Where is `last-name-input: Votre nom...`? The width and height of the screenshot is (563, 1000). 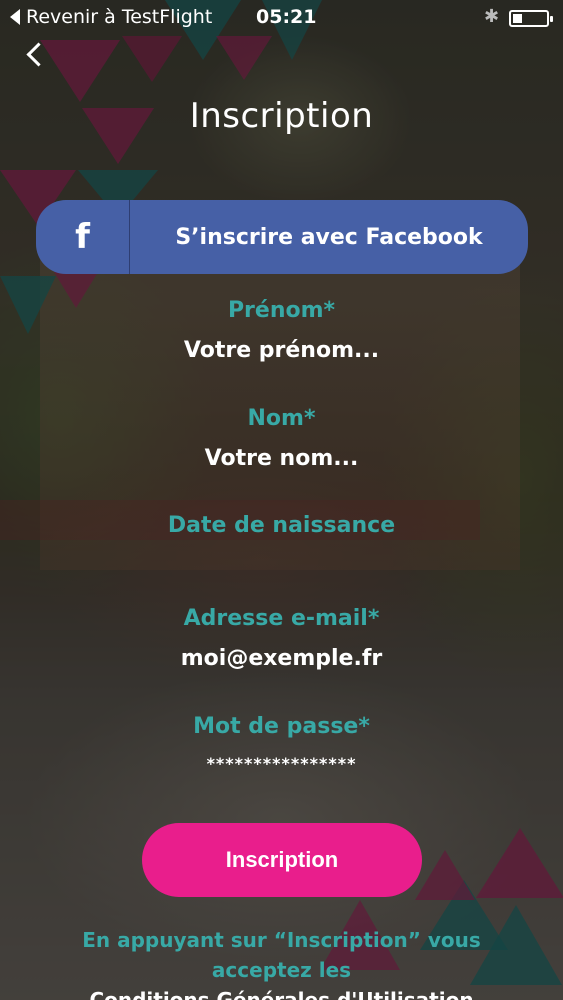
last-name-input: Votre nom... is located at coordinates (281, 458).